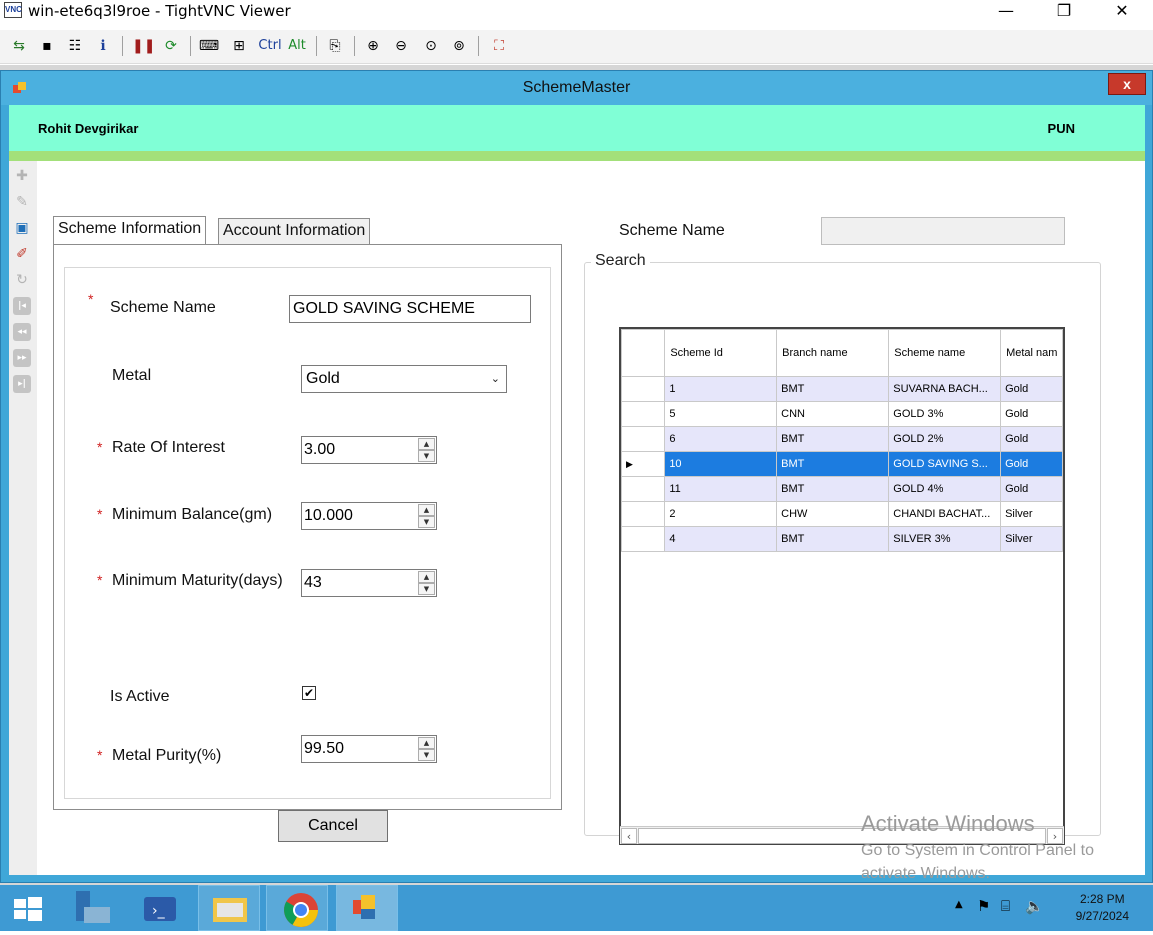 Image resolution: width=1153 pixels, height=935 pixels. I want to click on refresh-icon: ⟳, so click(171, 46).